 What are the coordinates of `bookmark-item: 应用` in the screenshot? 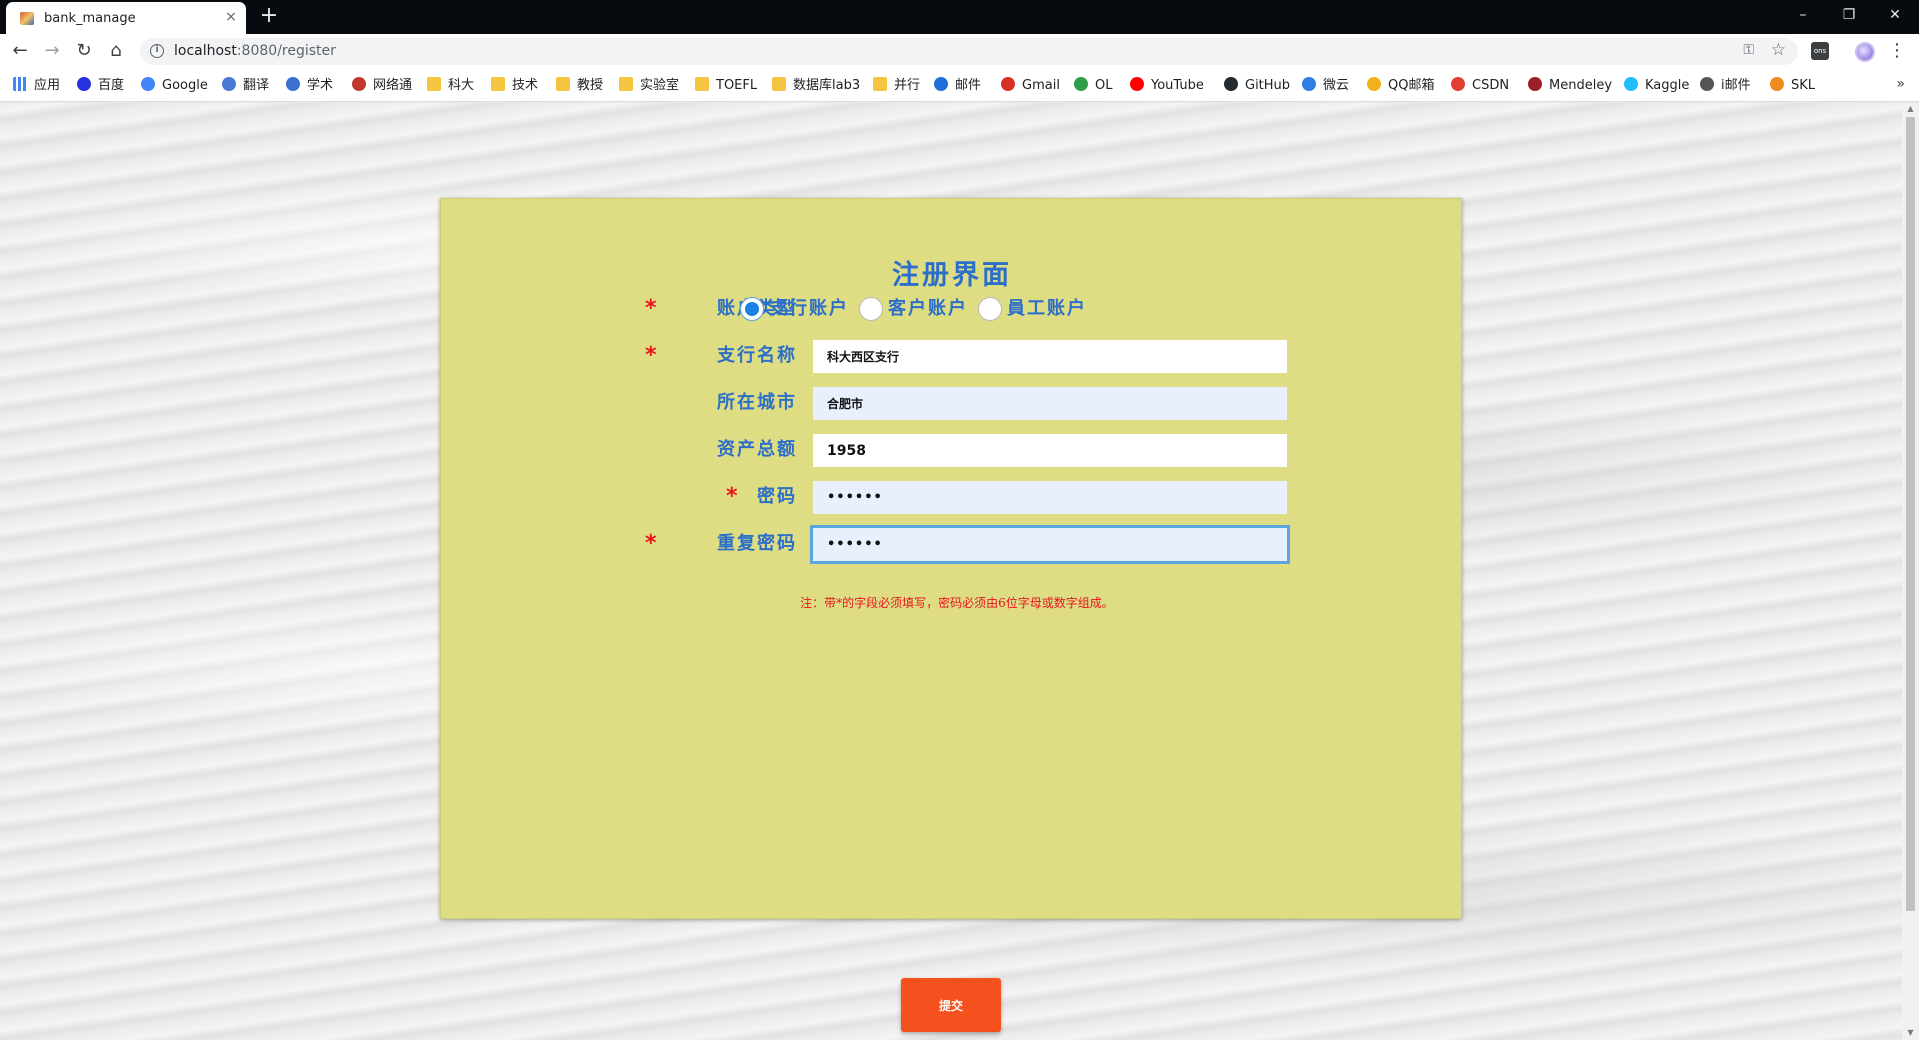 It's located at (36, 86).